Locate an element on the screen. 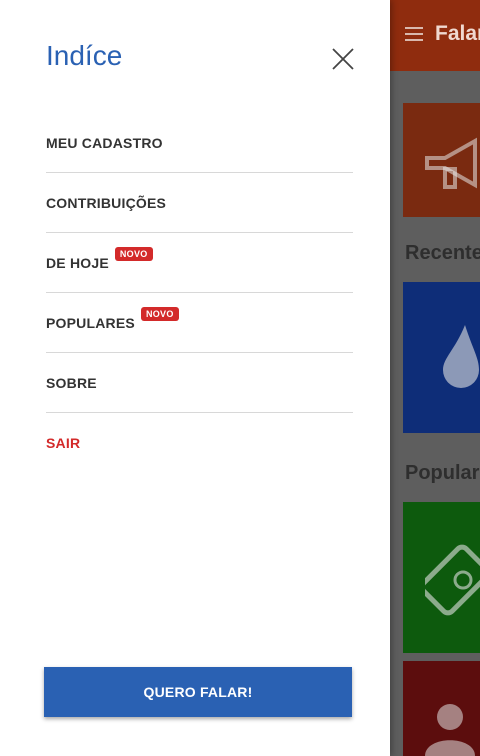 This screenshot has width=480, height=756. menu-item-sair: SAIR is located at coordinates (199, 443).